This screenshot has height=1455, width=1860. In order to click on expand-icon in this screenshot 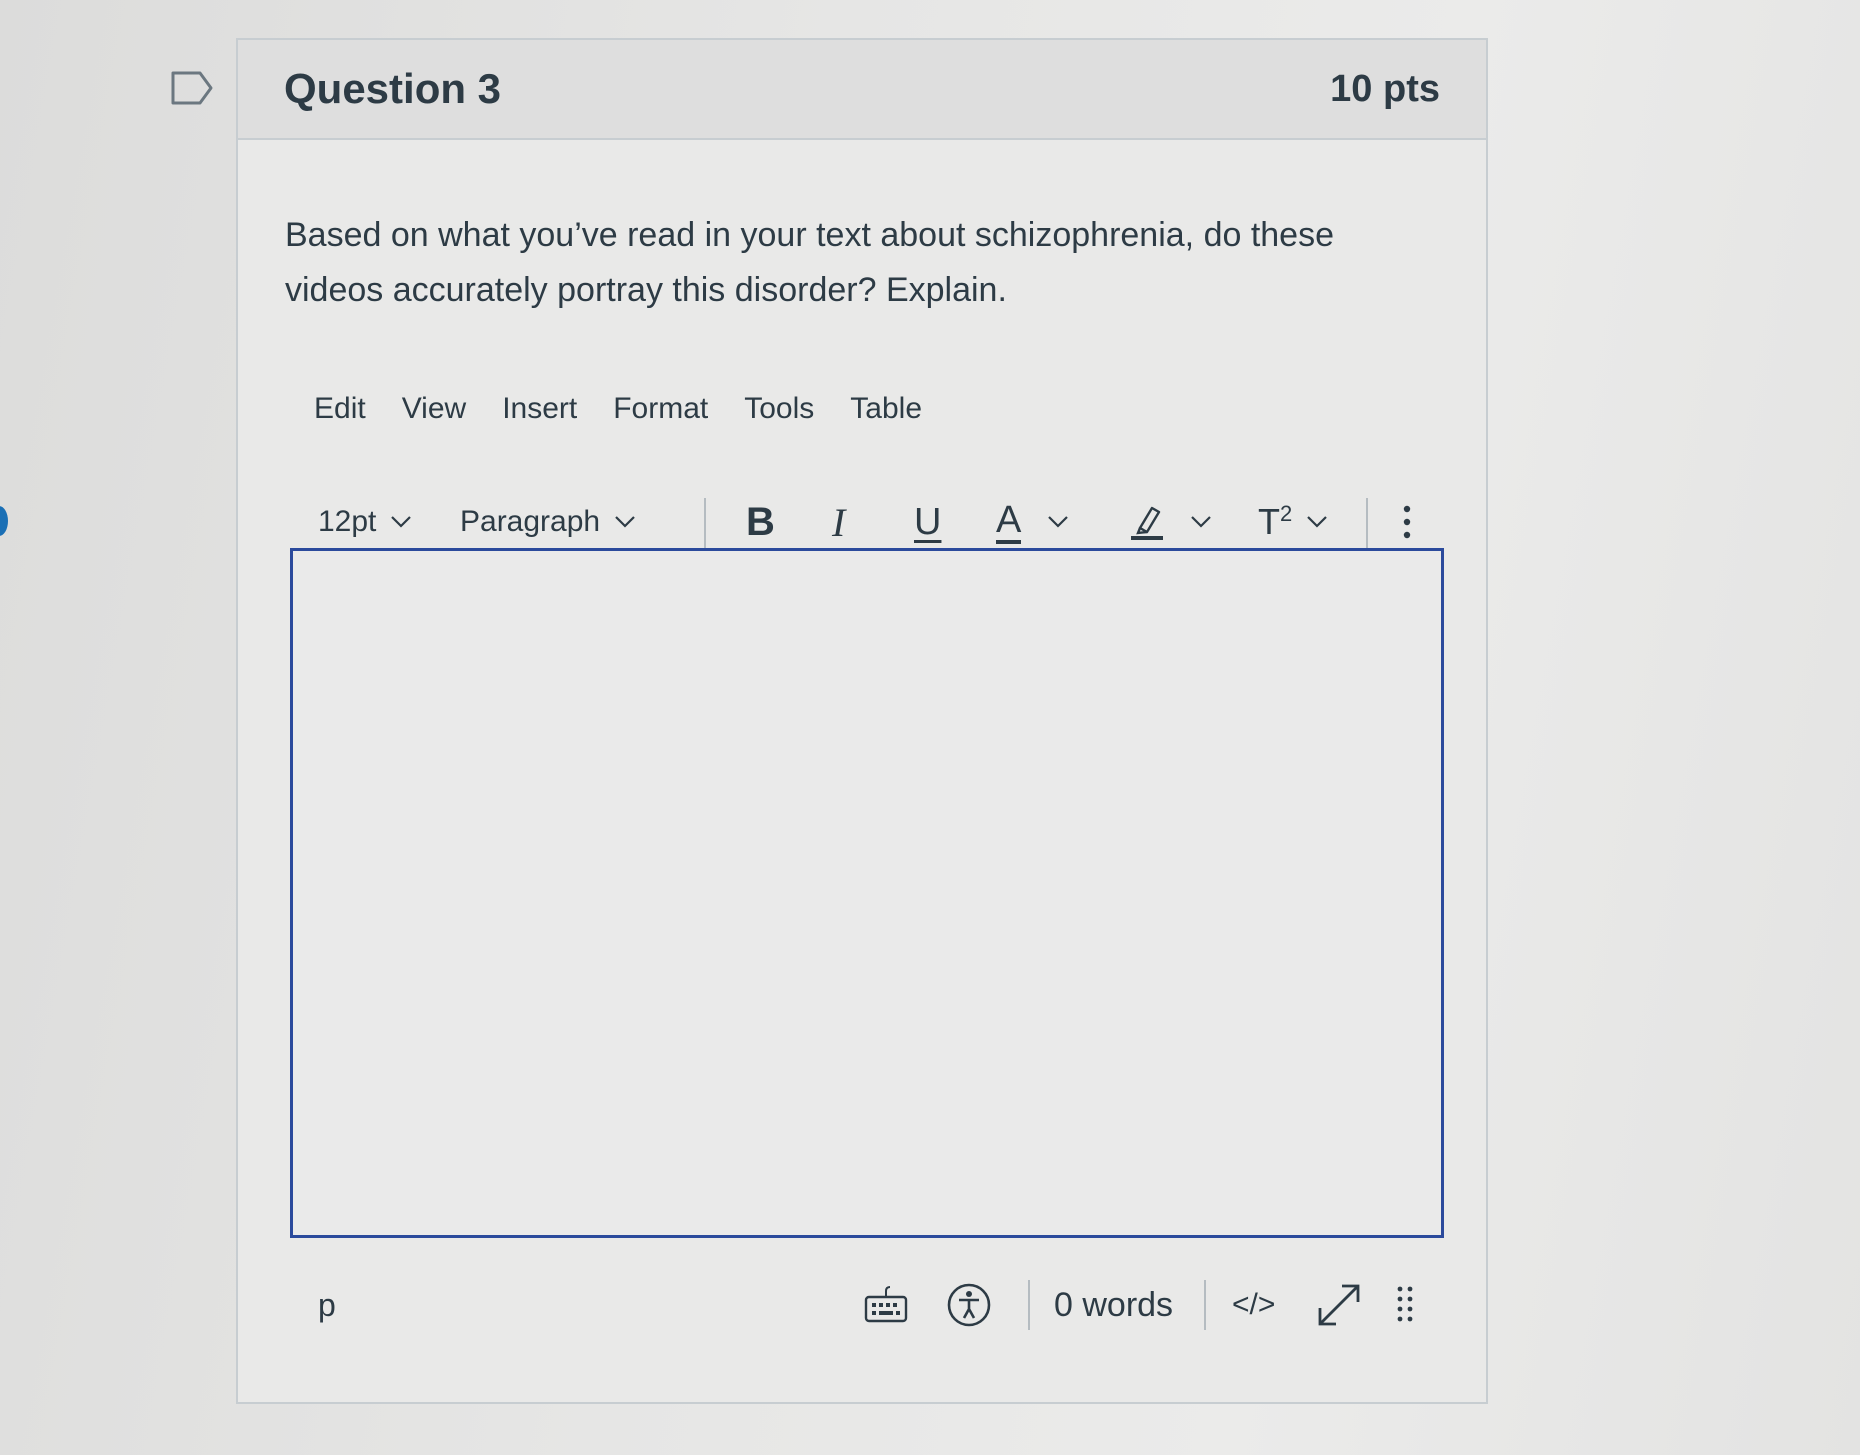, I will do `click(1339, 1305)`.